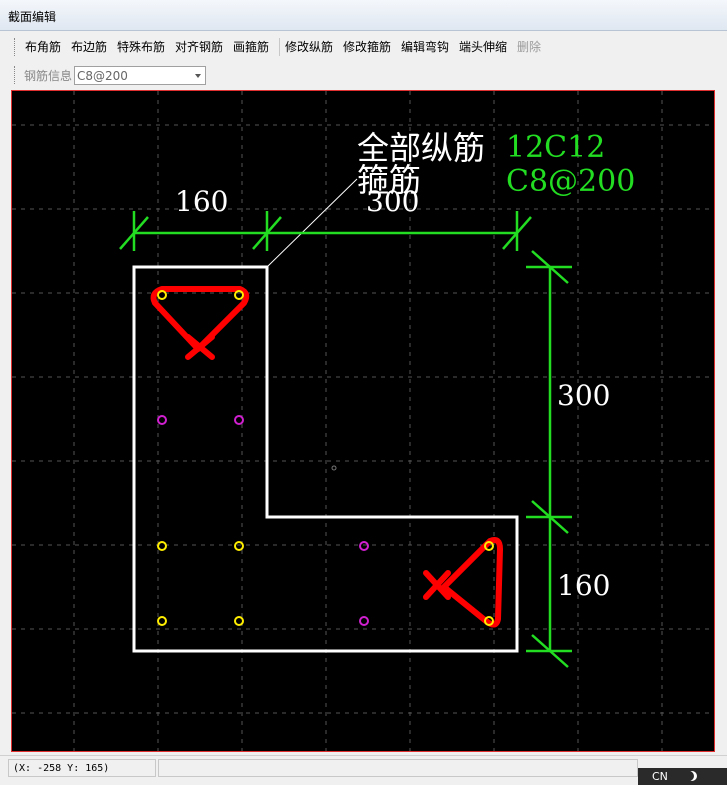 This screenshot has width=727, height=785. I want to click on edit-hook-button: 编辑弯钩, so click(425, 47).